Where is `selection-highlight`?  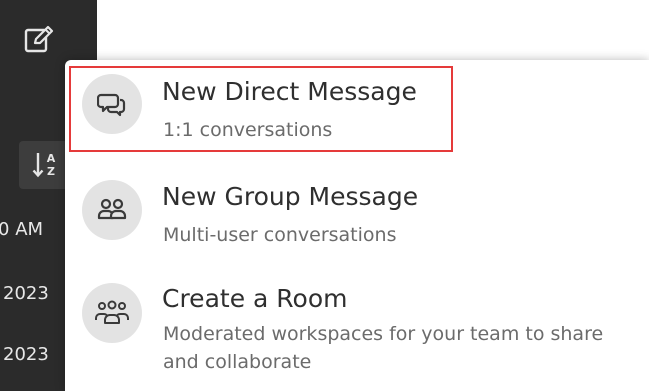 selection-highlight is located at coordinates (261, 109).